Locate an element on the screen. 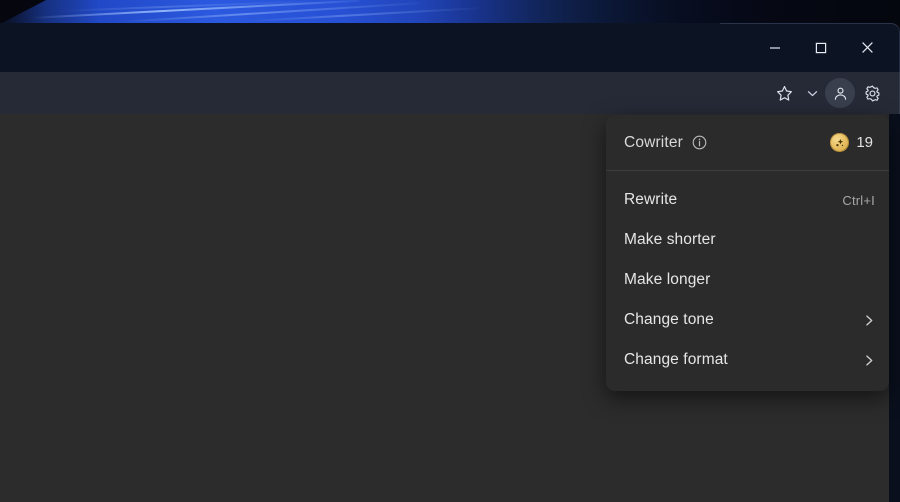 This screenshot has width=900, height=502. maximize-icon is located at coordinates (821, 47).